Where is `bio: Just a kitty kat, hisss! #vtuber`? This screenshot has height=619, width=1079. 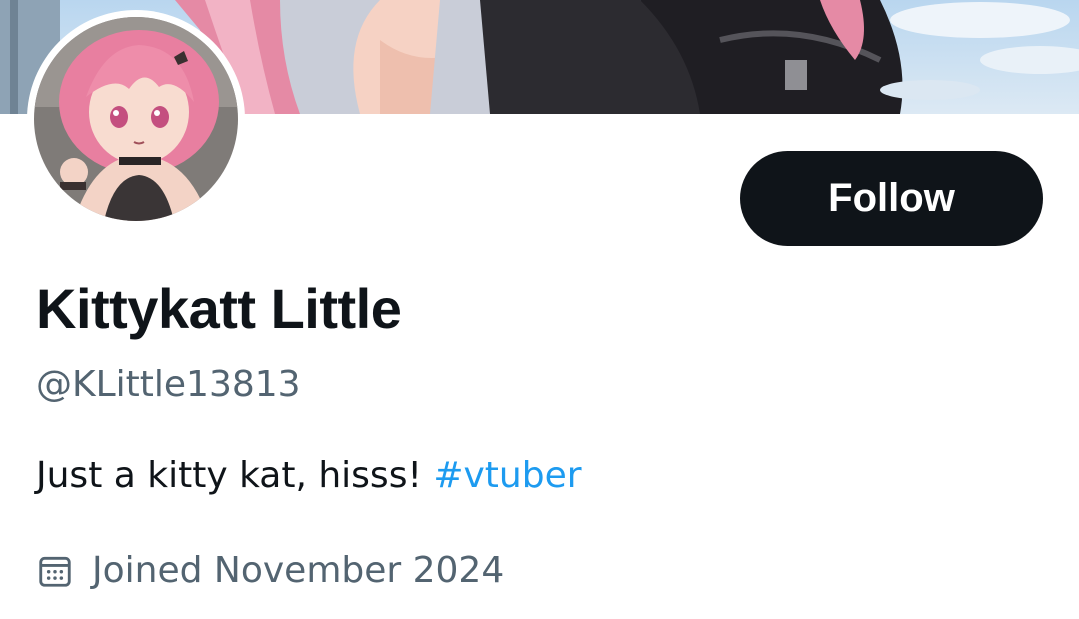 bio: Just a kitty kat, hisss! #vtuber is located at coordinates (309, 475).